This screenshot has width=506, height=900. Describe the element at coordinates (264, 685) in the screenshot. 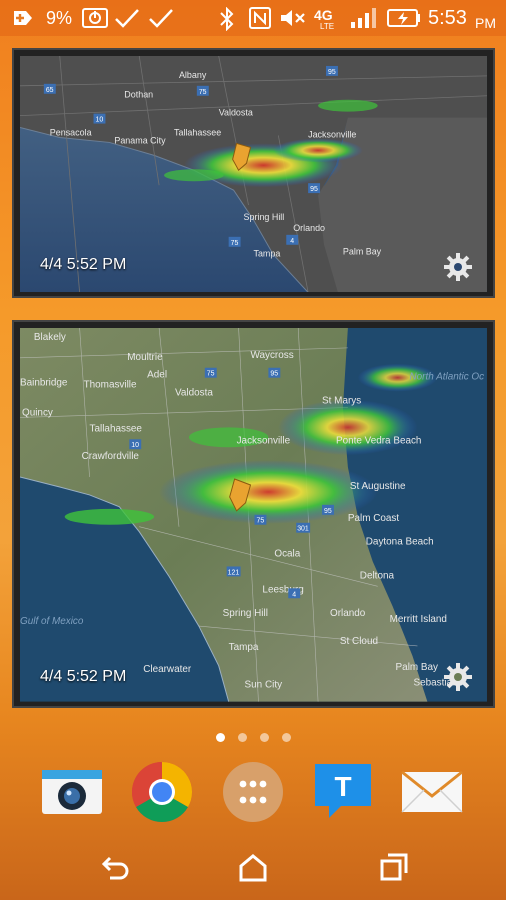

I see `map-label: Sun City` at that location.